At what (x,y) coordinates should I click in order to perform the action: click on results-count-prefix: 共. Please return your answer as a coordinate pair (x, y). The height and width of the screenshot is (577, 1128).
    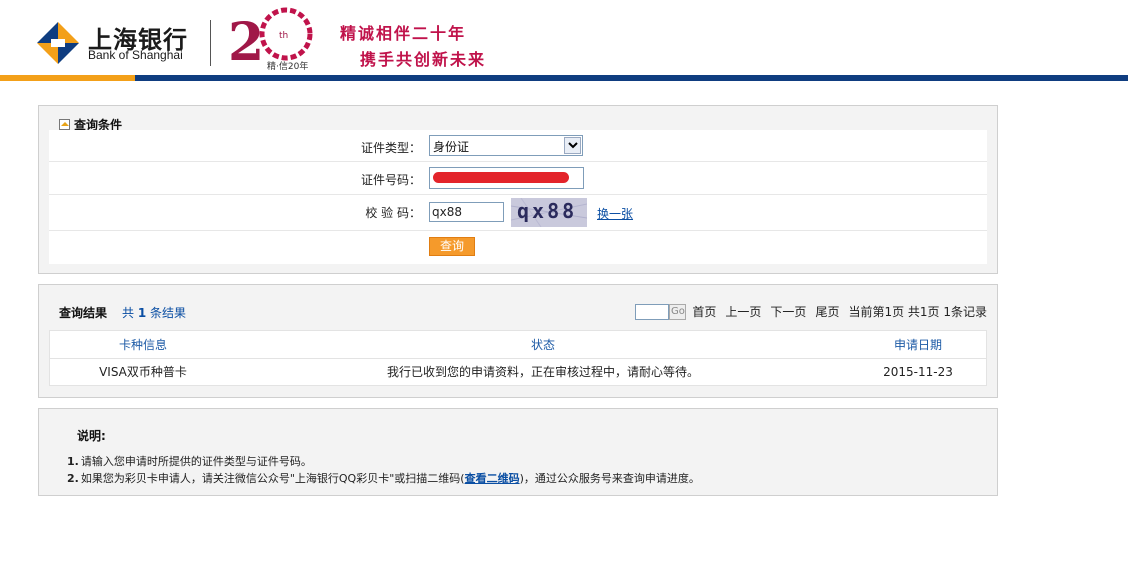
    Looking at the image, I should click on (128, 313).